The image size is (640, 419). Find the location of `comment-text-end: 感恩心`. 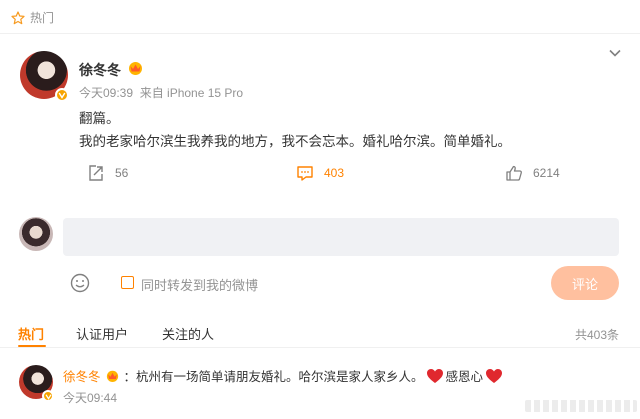

comment-text-end: 感恩心 is located at coordinates (464, 377).